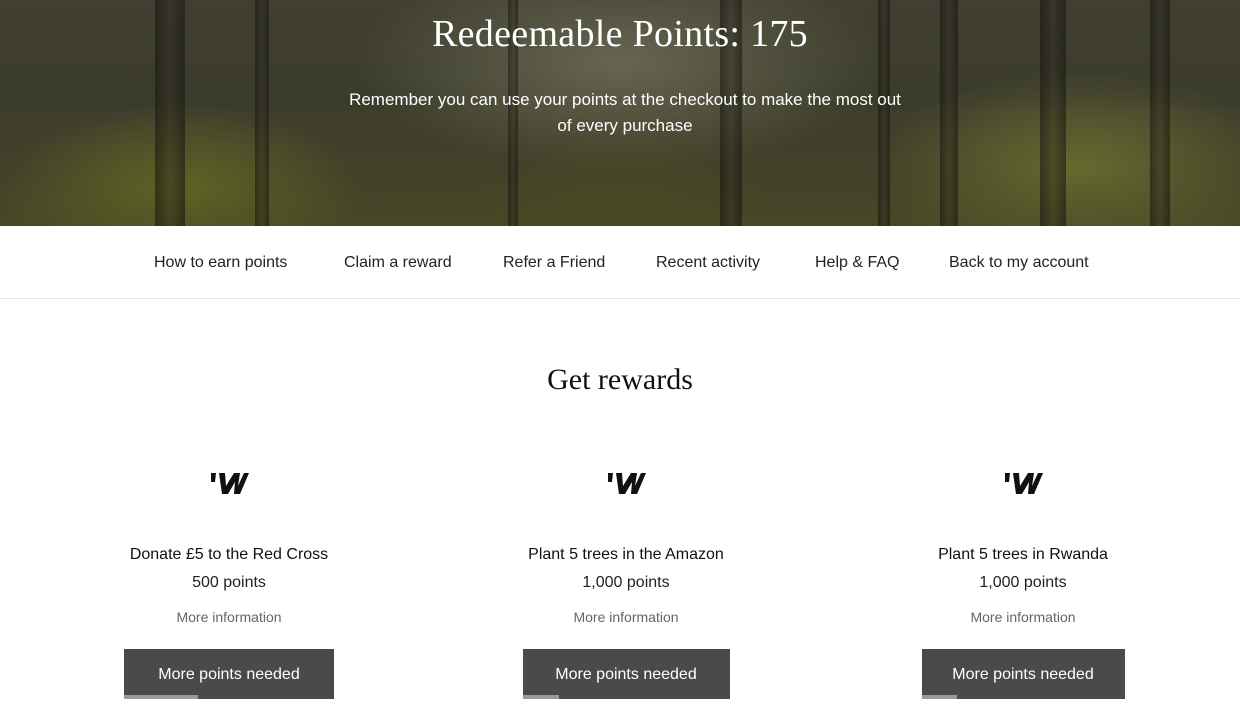 Image resolution: width=1240 pixels, height=724 pixels. What do you see at coordinates (1023, 554) in the screenshot?
I see `reward-name: Plant 5 trees in Rwanda` at bounding box center [1023, 554].